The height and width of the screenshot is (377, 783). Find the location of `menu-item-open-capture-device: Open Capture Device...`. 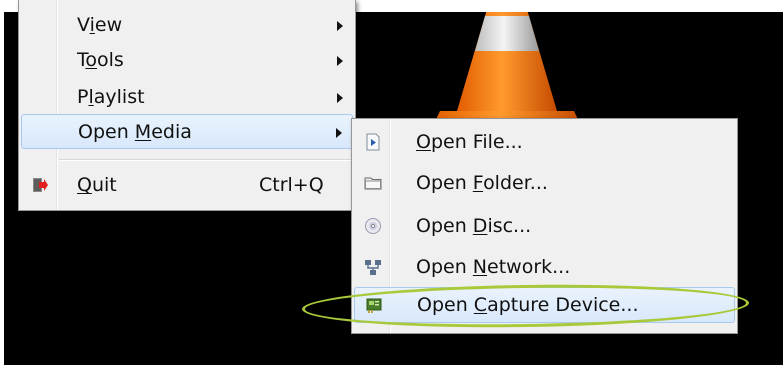

menu-item-open-capture-device: Open Capture Device... is located at coordinates (544, 305).